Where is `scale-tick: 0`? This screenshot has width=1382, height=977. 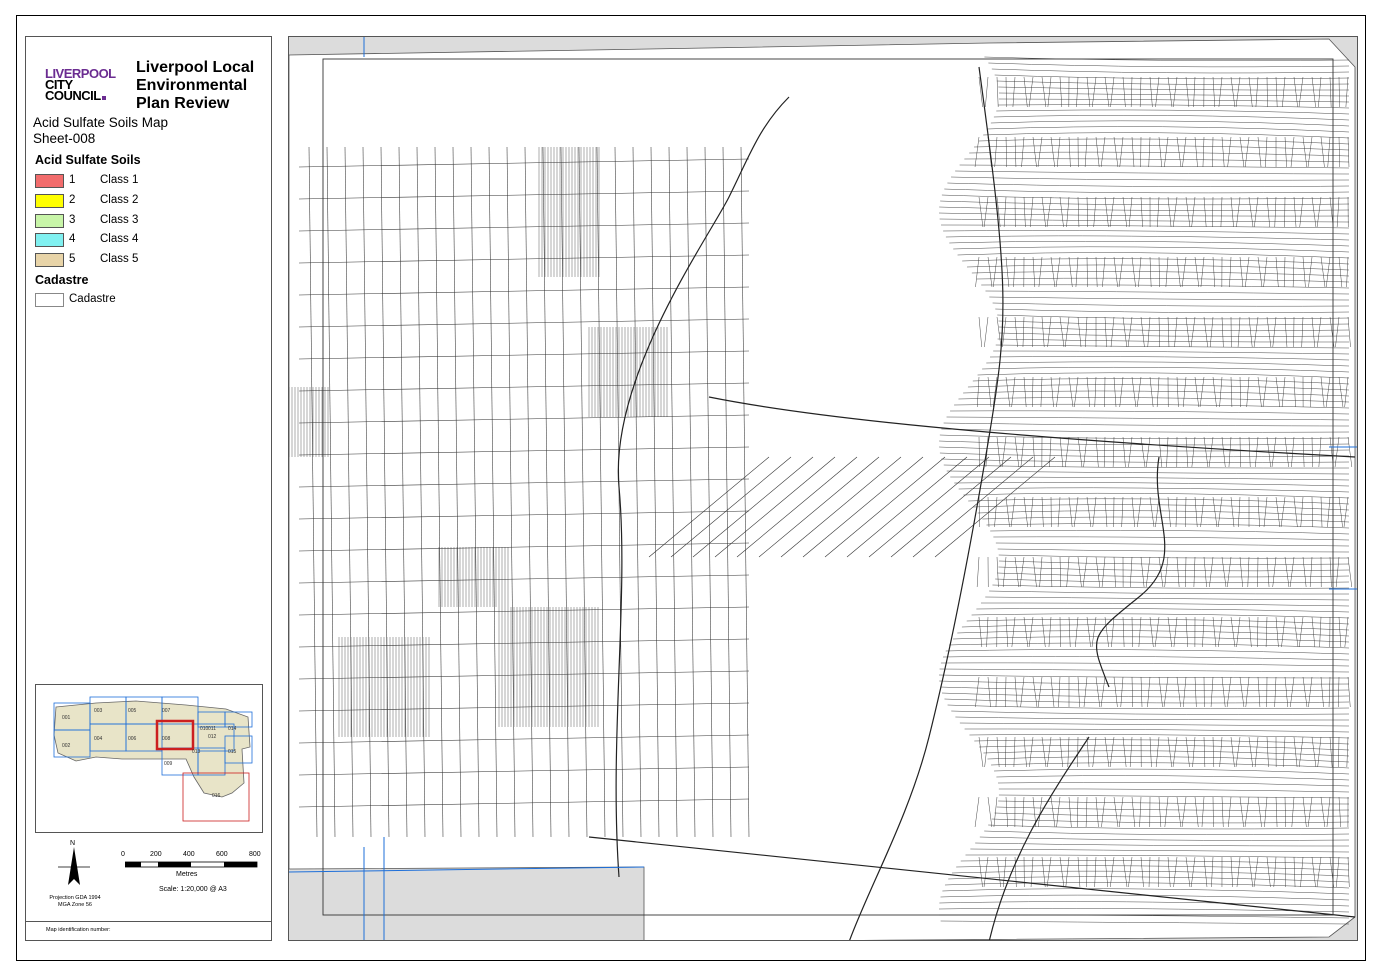 scale-tick: 0 is located at coordinates (123, 854).